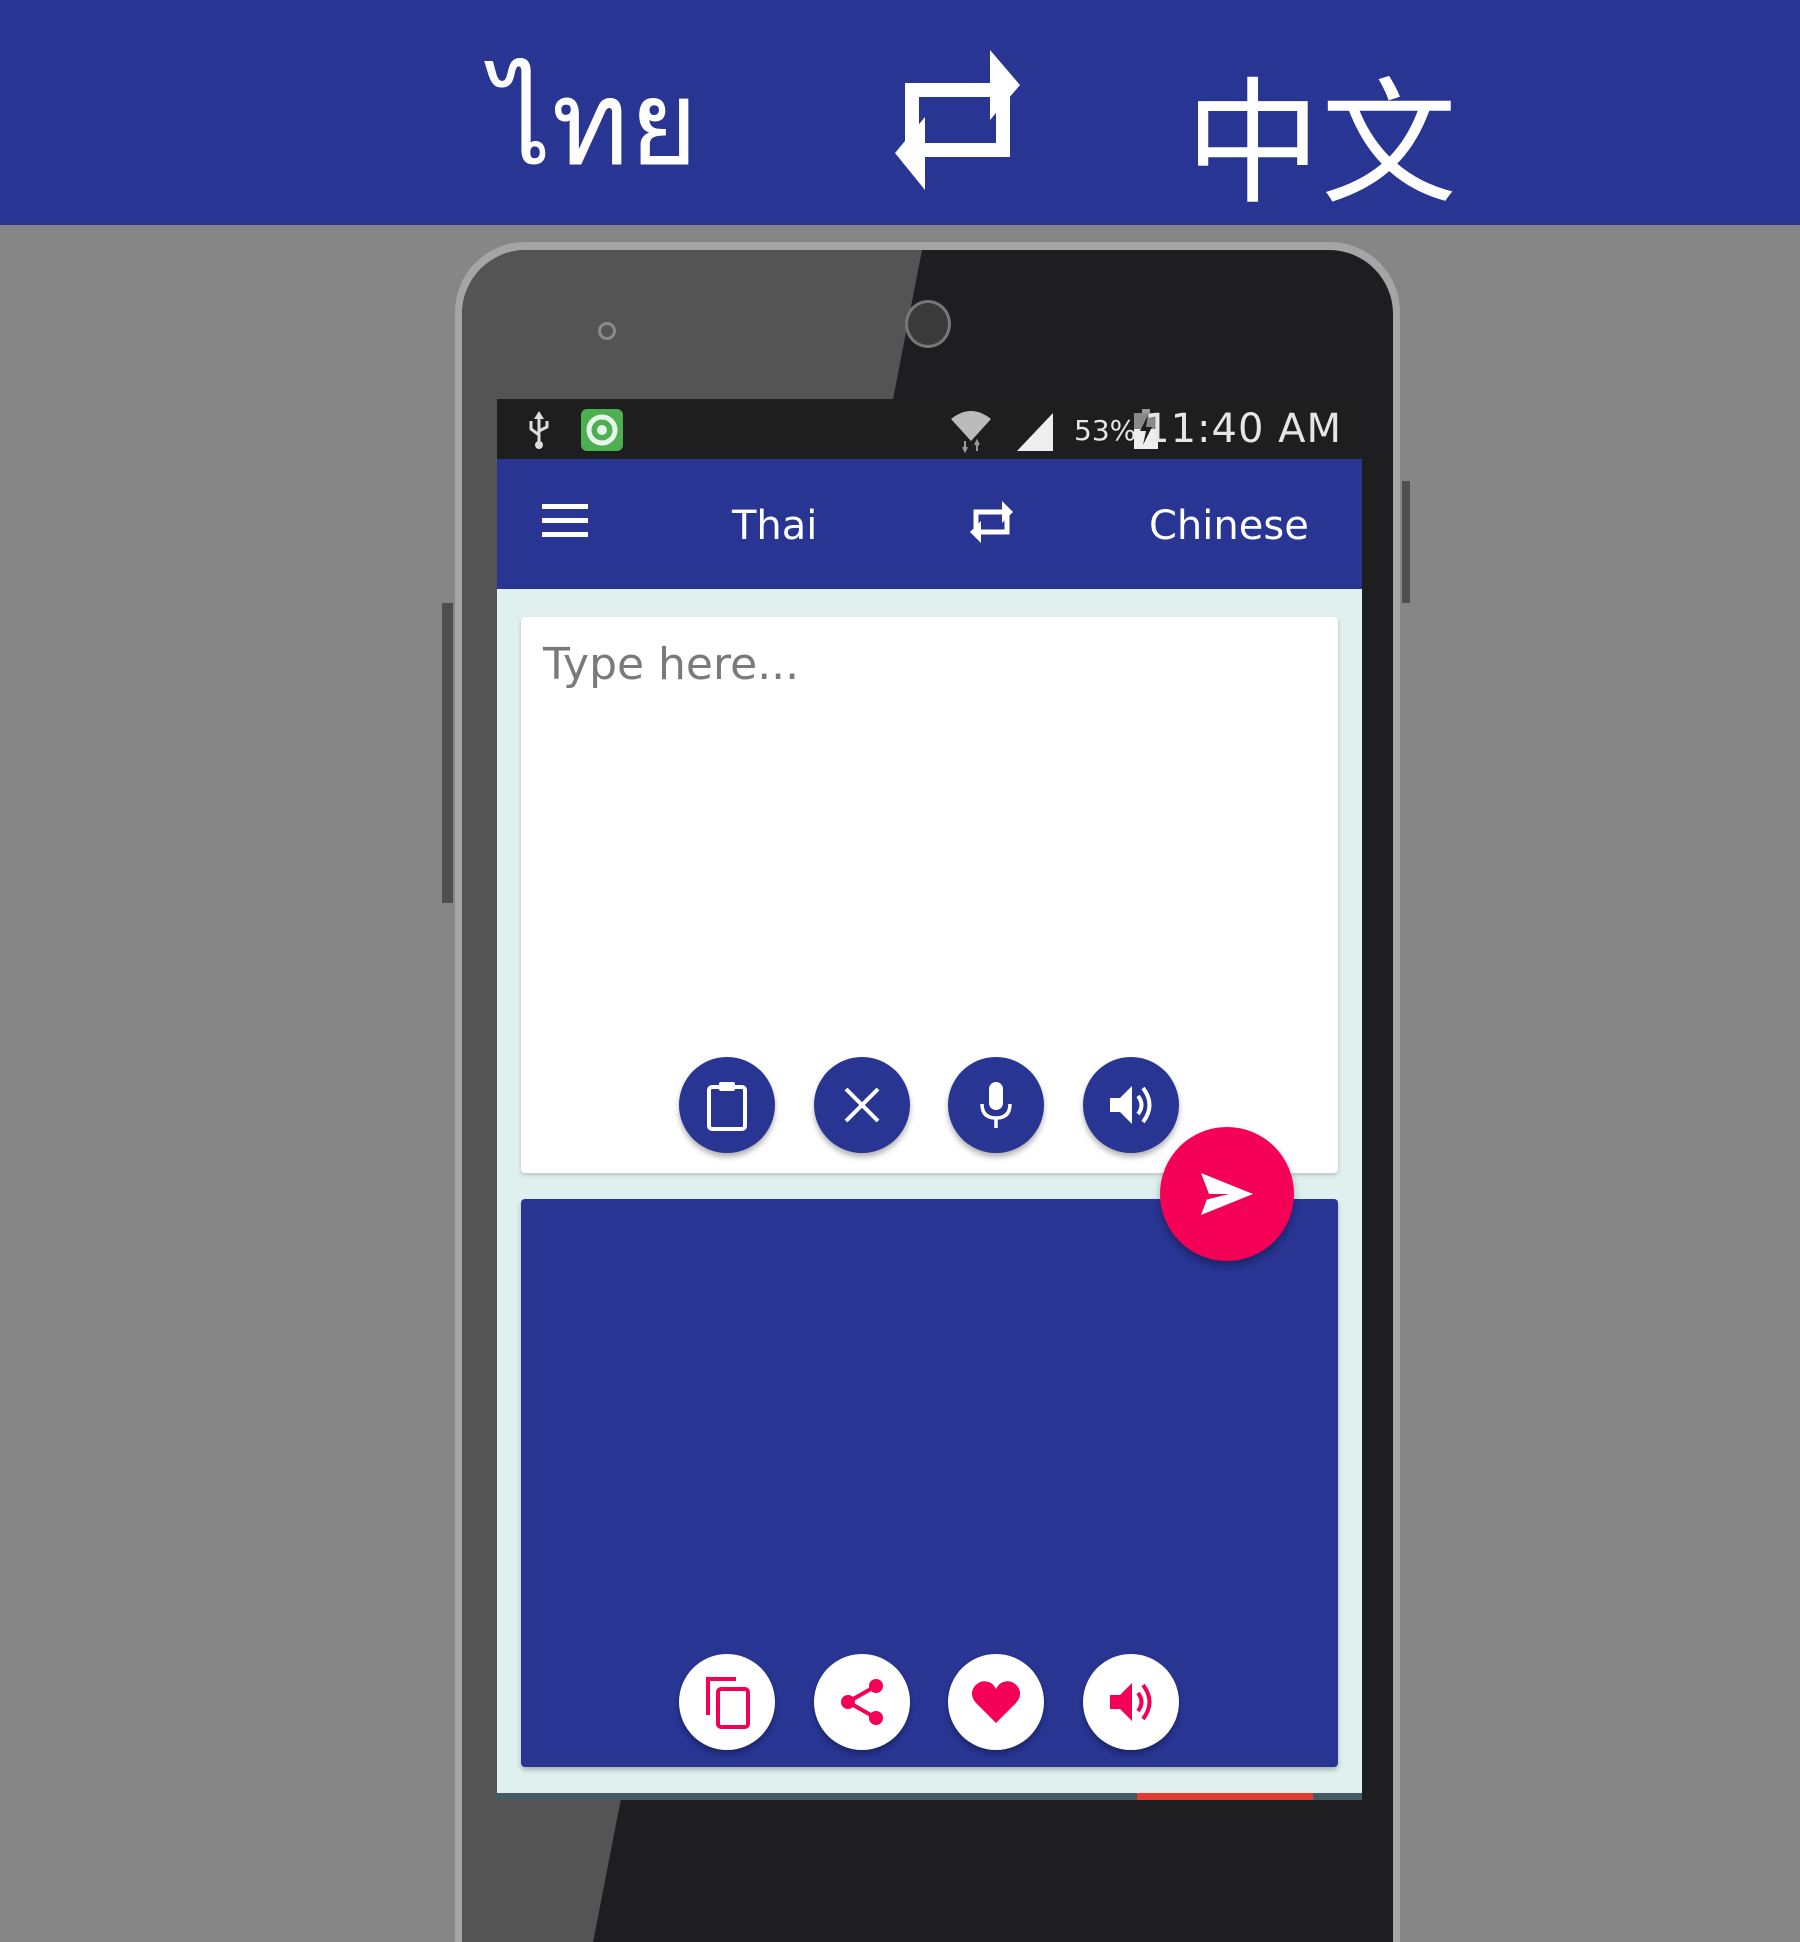  What do you see at coordinates (957, 120) in the screenshot?
I see `swap-arrows-icon` at bounding box center [957, 120].